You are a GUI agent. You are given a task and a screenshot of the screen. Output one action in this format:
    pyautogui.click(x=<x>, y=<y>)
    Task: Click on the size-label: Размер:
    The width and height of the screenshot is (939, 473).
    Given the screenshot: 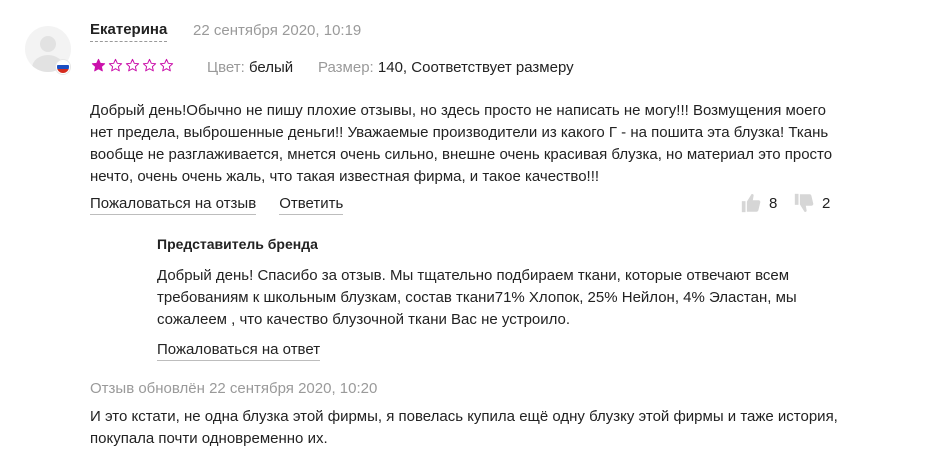 What is the action you would take?
    pyautogui.click(x=346, y=67)
    